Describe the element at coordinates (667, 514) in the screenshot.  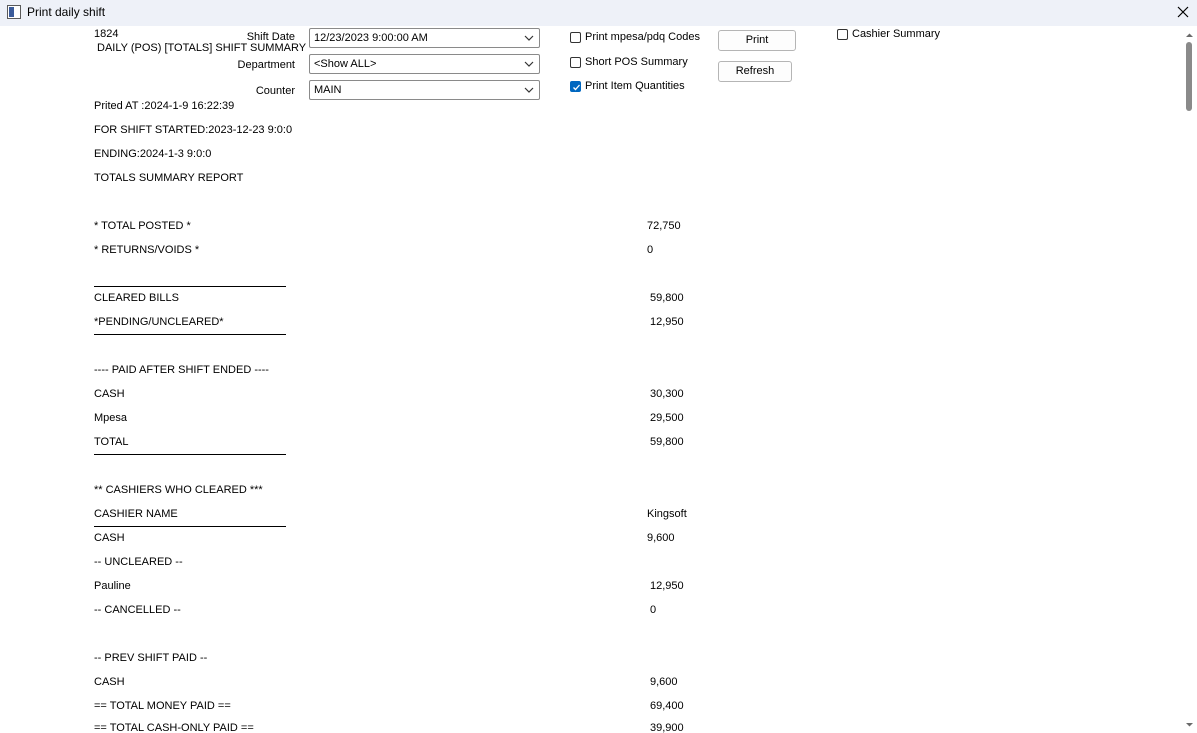
I see `report-line-value: Kingsoft` at that location.